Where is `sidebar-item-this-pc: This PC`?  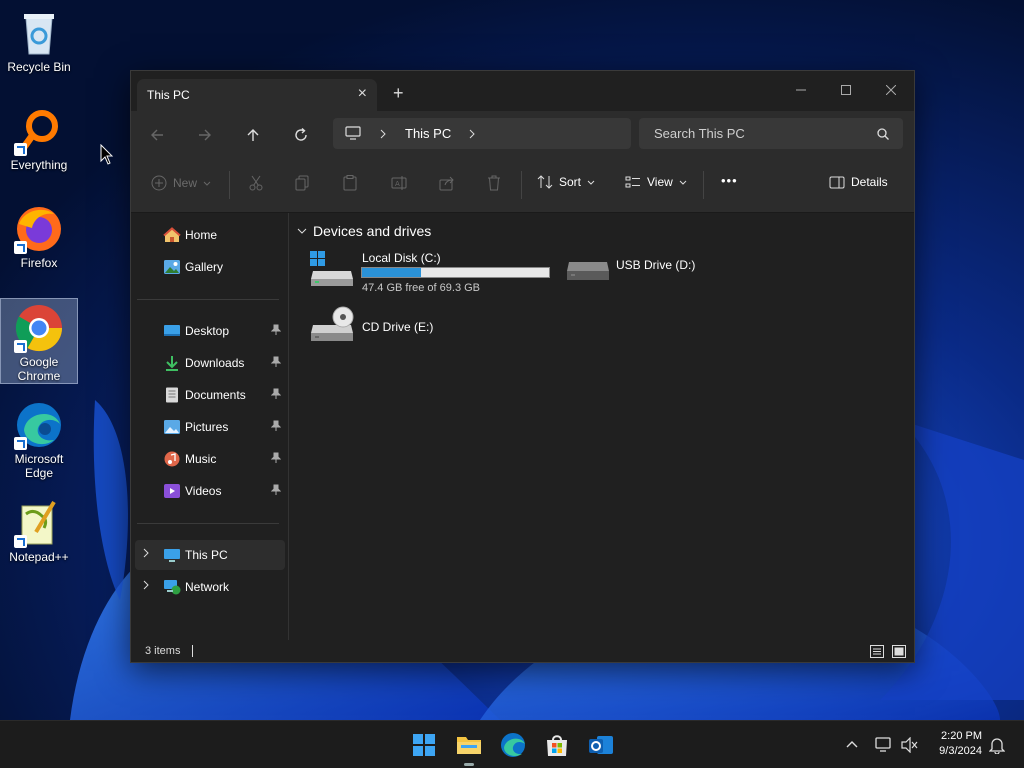 sidebar-item-this-pc: This PC is located at coordinates (210, 555).